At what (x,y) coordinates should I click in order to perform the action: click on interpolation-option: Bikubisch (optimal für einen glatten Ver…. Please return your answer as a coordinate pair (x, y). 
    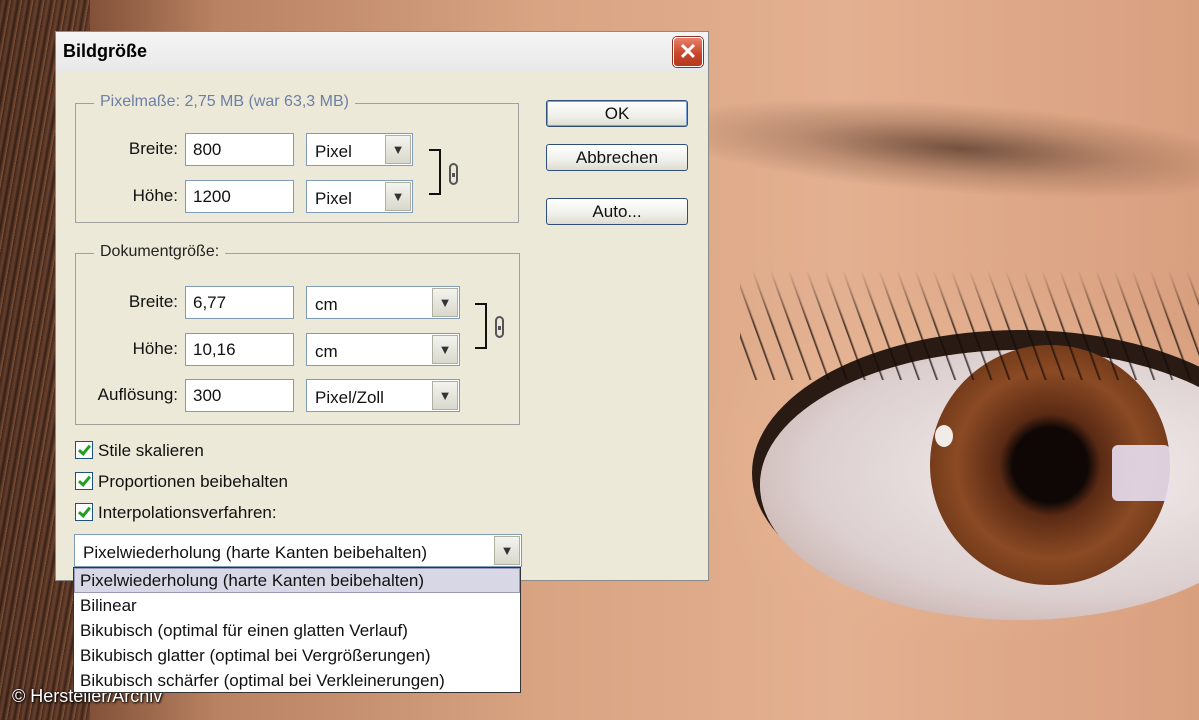
    Looking at the image, I should click on (297, 630).